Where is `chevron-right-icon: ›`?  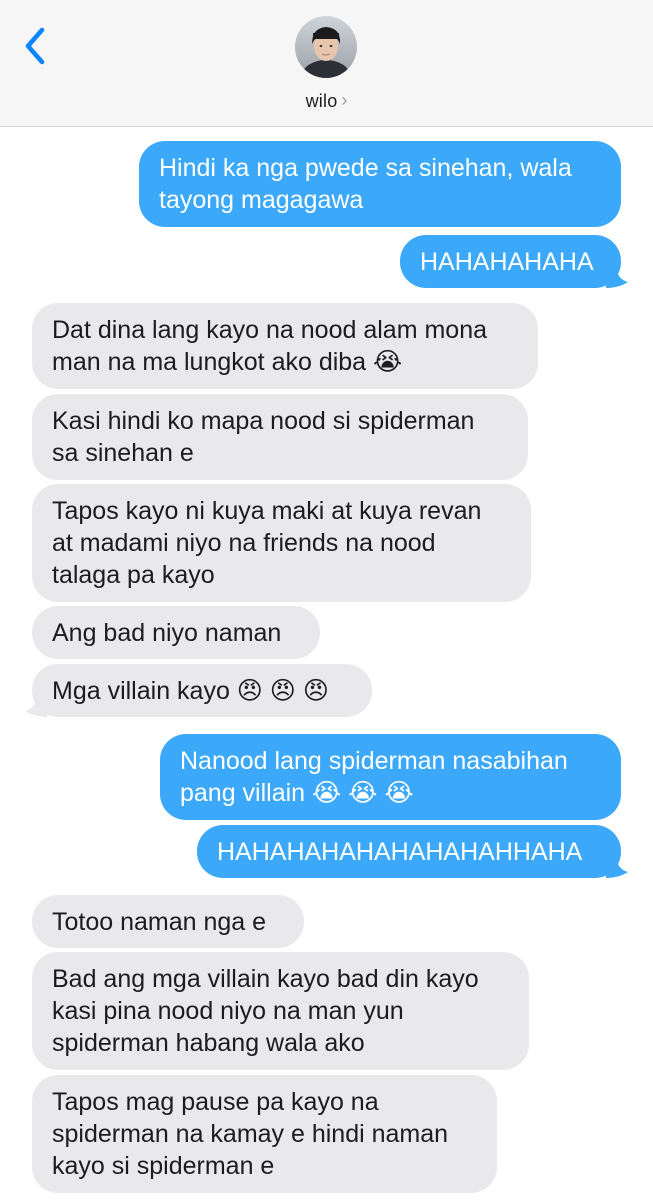
chevron-right-icon: › is located at coordinates (344, 100).